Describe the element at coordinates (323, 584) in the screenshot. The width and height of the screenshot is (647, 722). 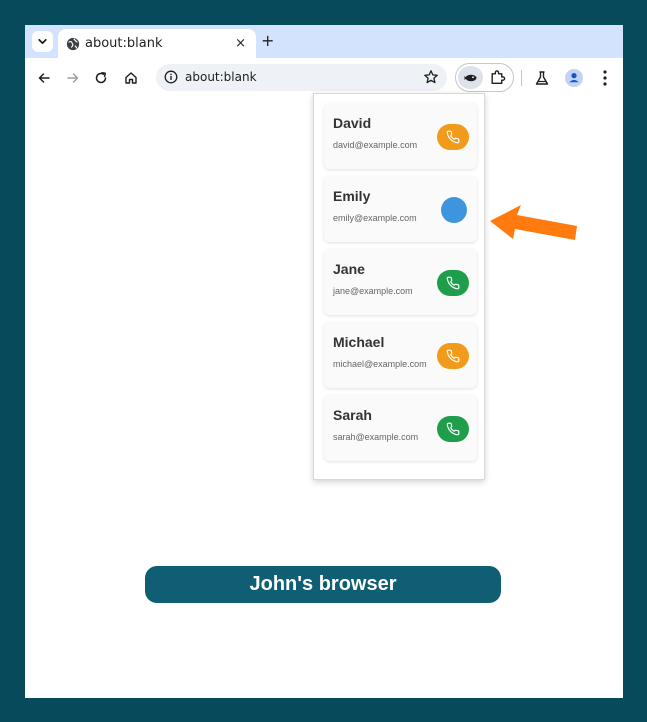
I see `browser-caption: John's browser` at that location.